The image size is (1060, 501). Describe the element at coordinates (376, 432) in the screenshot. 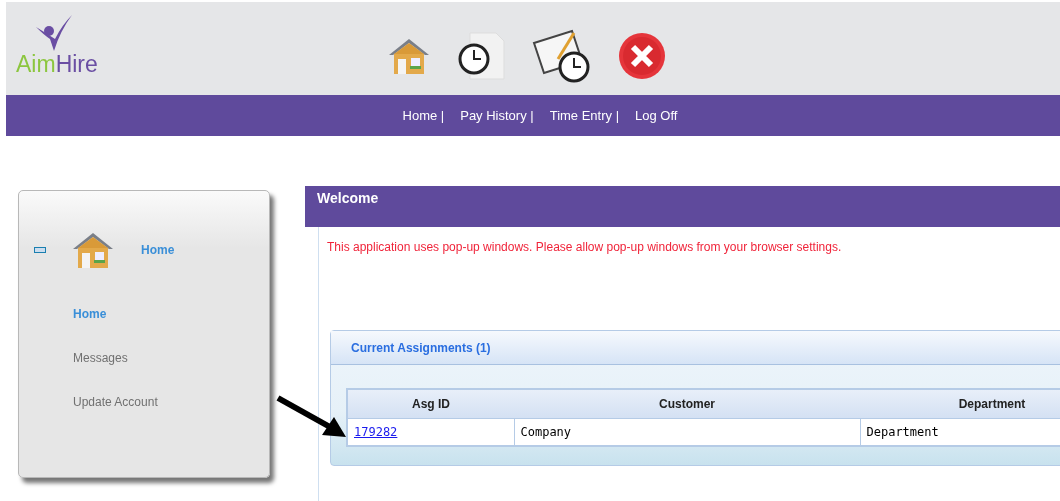

I see `assignment-link: 179282` at that location.